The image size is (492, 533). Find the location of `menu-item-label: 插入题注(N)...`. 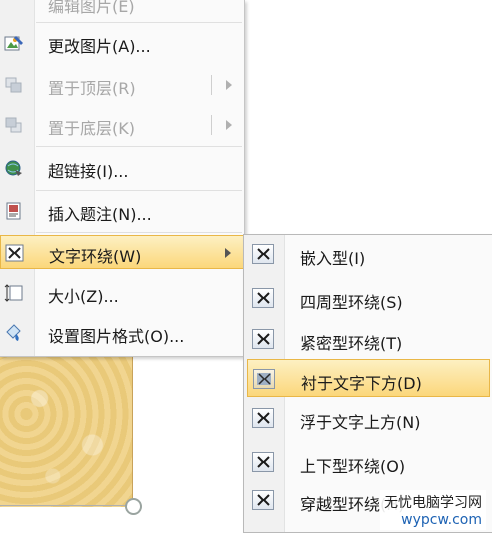

menu-item-label: 插入题注(N)... is located at coordinates (100, 214).